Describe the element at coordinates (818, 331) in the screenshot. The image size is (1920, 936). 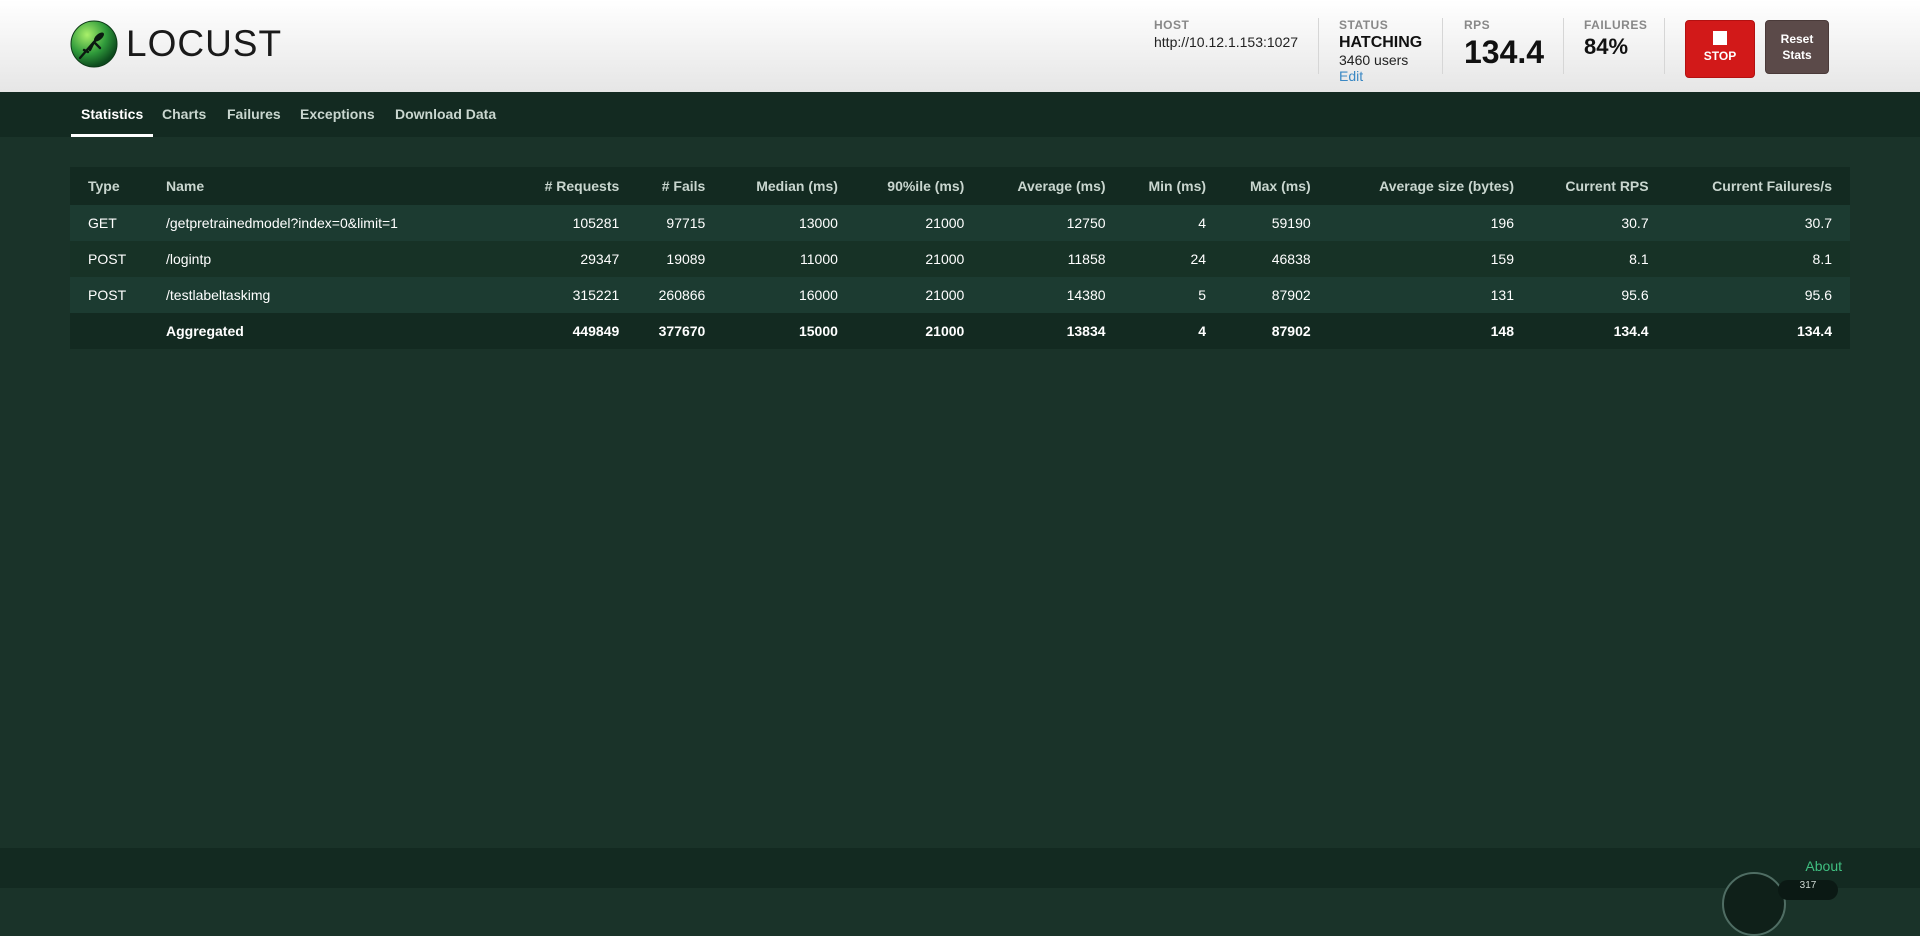
I see `cell-median: 15000` at that location.